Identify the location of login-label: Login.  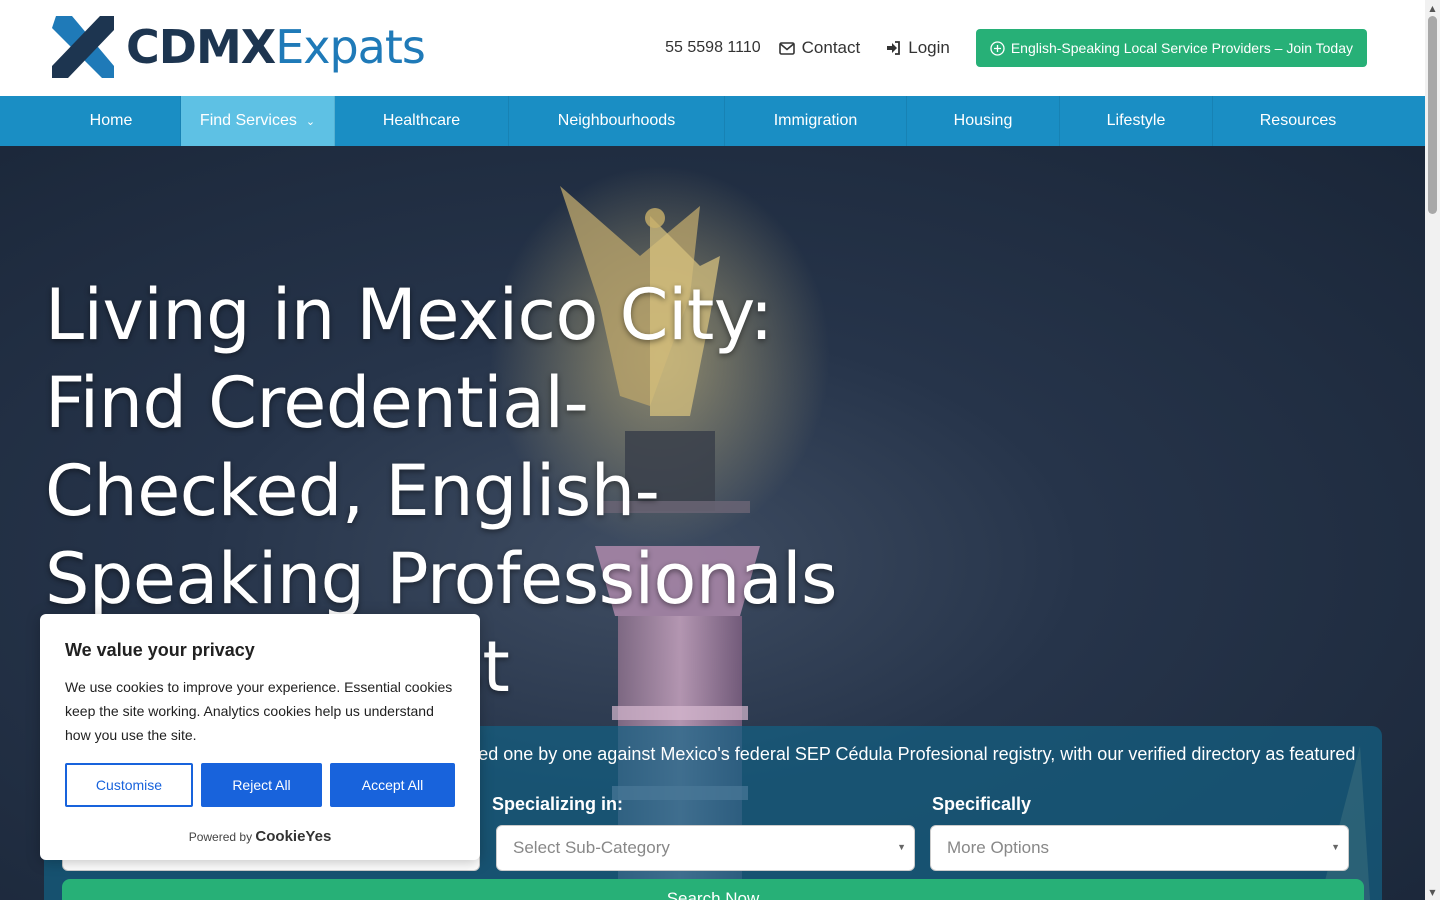
(929, 47).